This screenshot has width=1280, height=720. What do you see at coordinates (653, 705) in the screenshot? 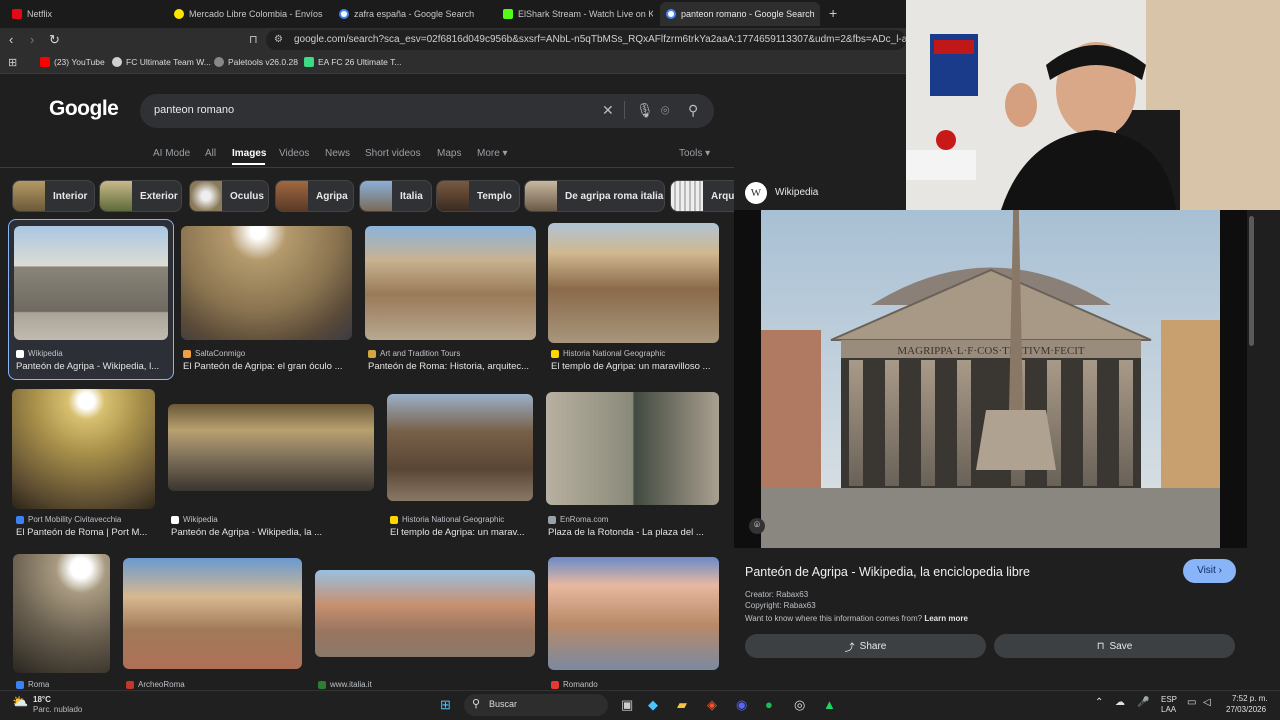
I see `copilot-icon: ◆` at bounding box center [653, 705].